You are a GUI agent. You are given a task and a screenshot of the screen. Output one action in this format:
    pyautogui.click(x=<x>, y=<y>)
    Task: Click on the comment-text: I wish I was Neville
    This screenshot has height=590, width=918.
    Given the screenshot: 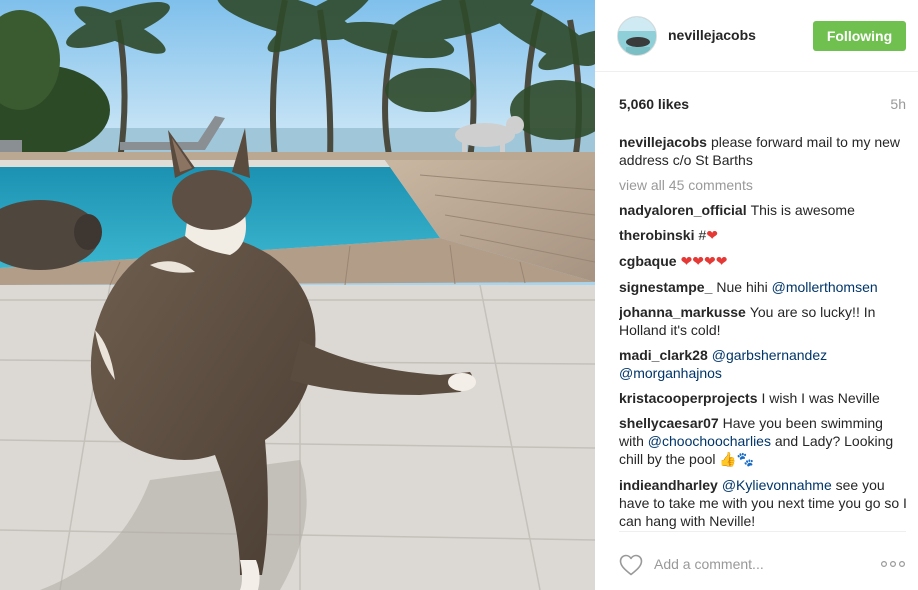 What is the action you would take?
    pyautogui.click(x=820, y=398)
    